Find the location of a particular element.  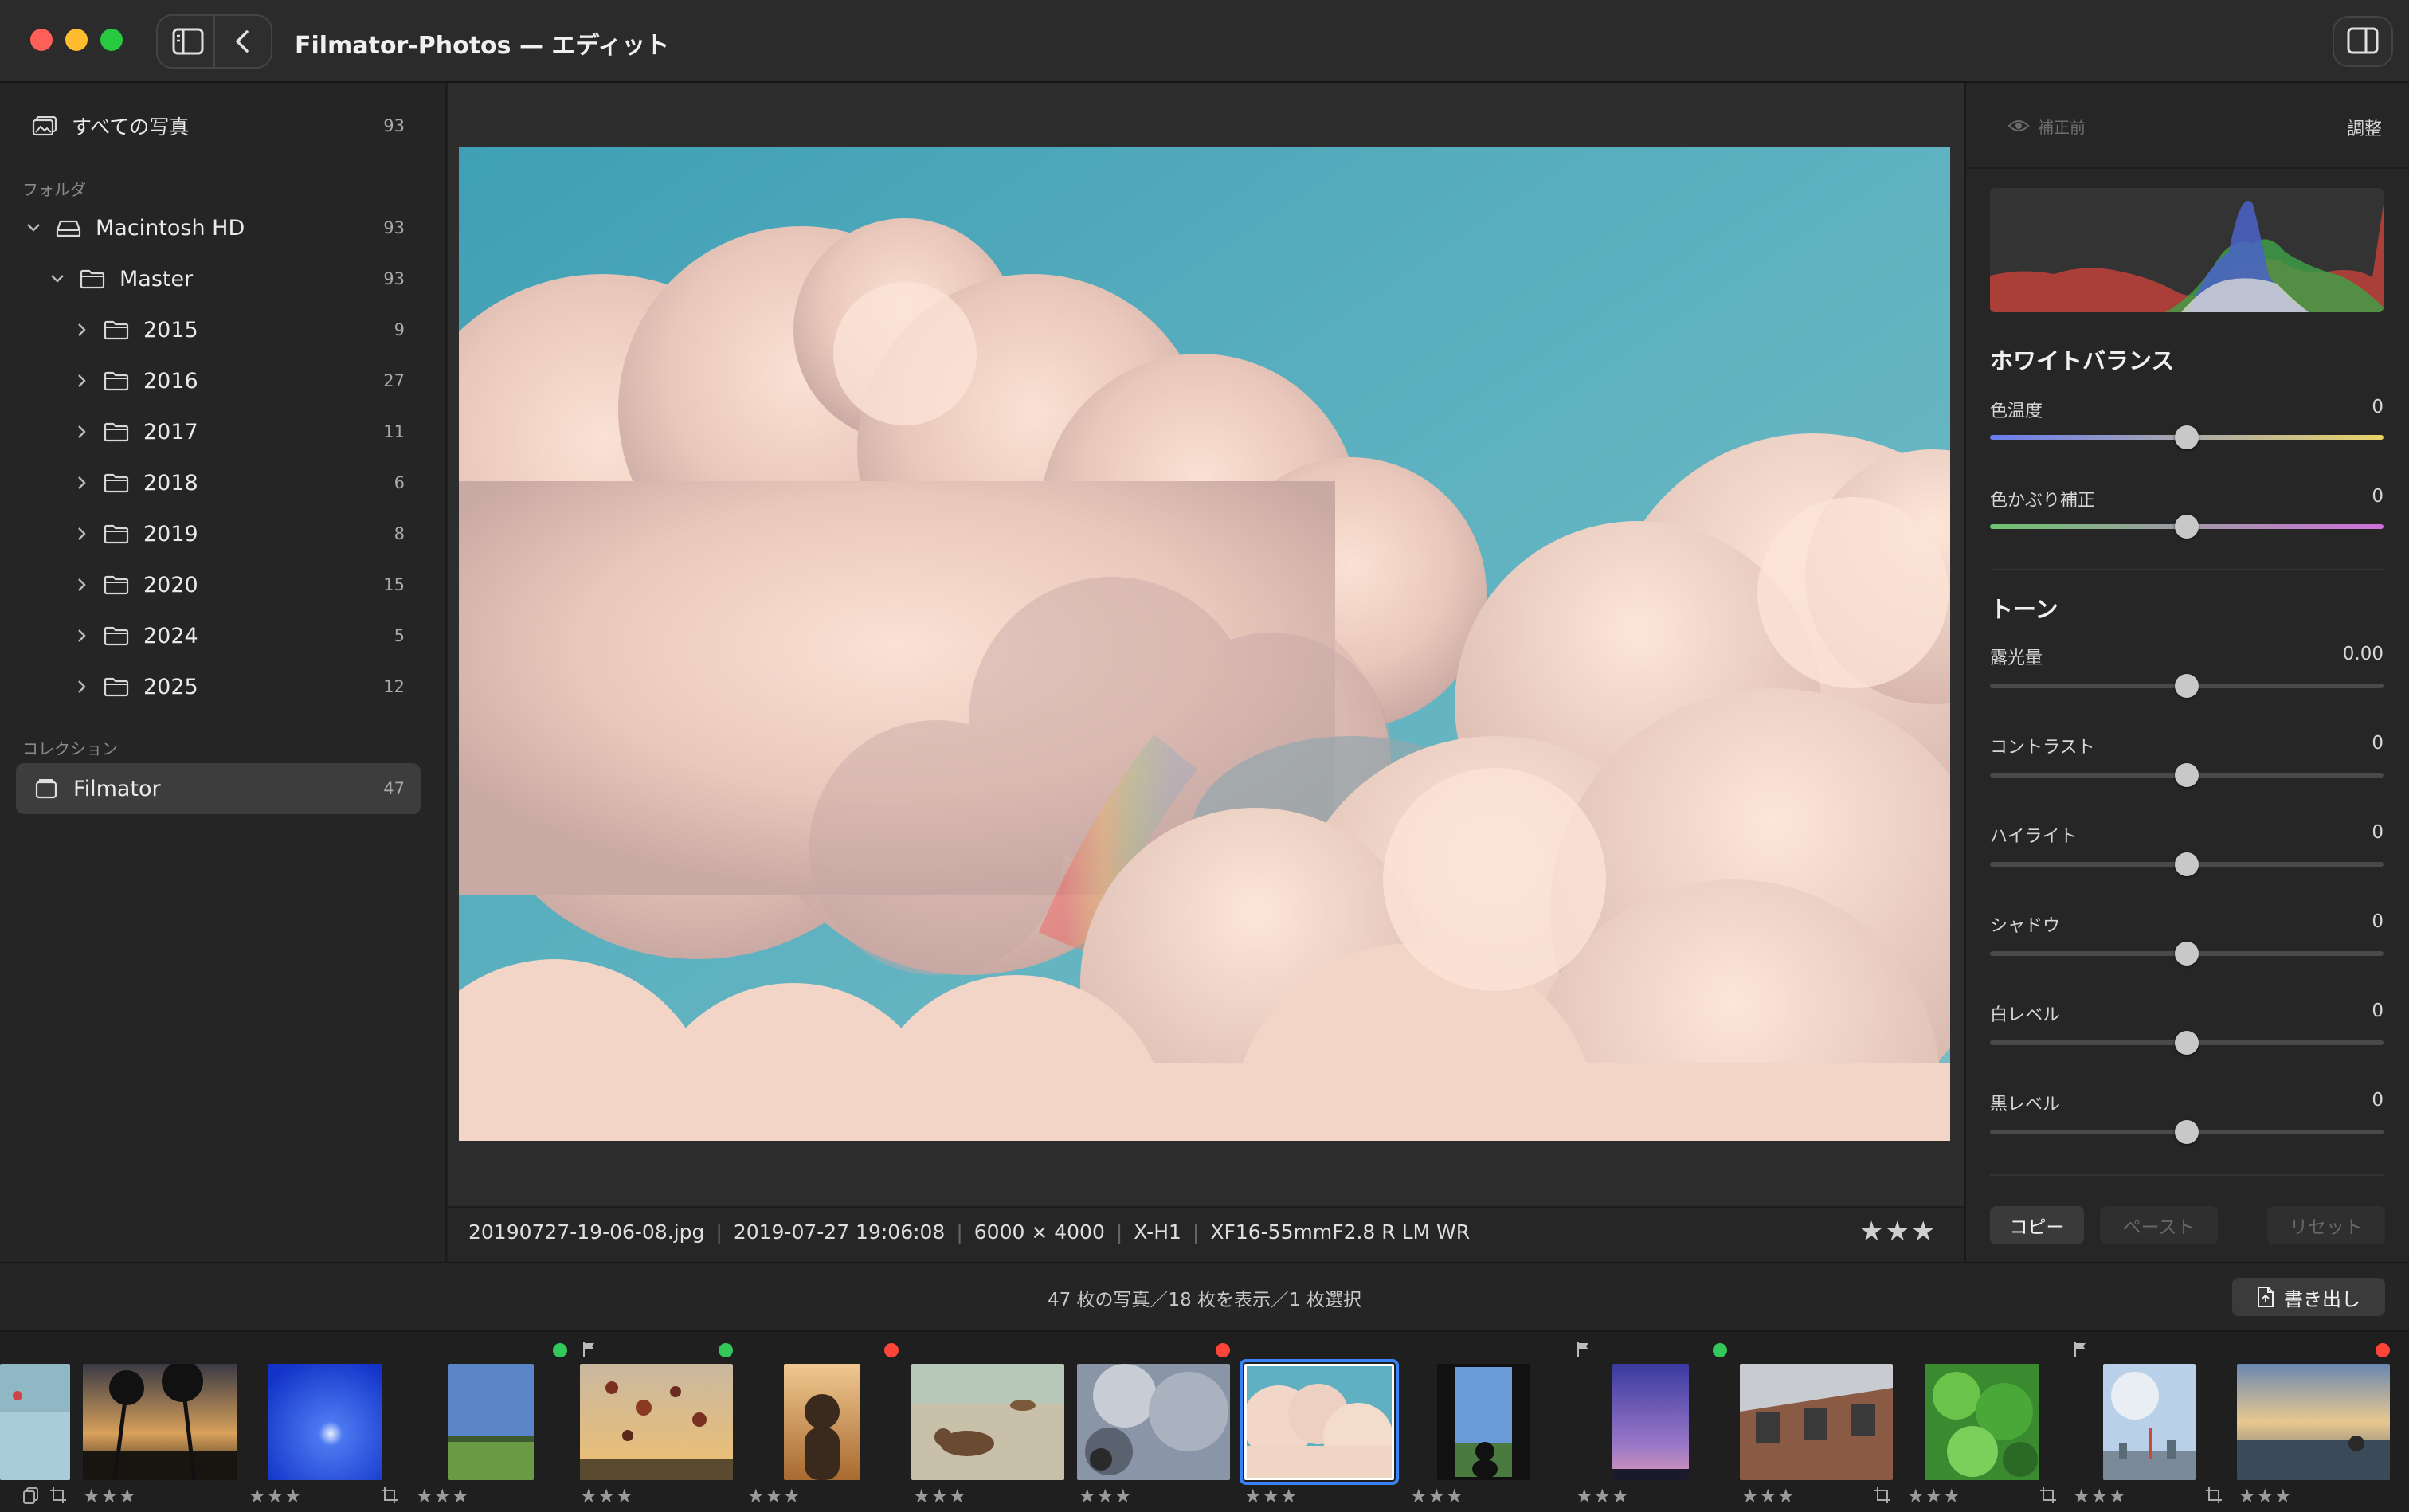

paste-button: ペースト is located at coordinates (2159, 1225).